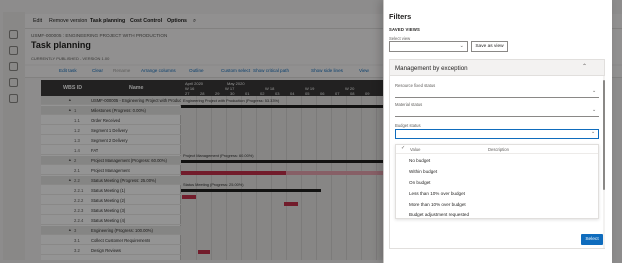 The width and height of the screenshot is (622, 263). What do you see at coordinates (489, 46) in the screenshot?
I see `save-as-view-button: Save as view` at bounding box center [489, 46].